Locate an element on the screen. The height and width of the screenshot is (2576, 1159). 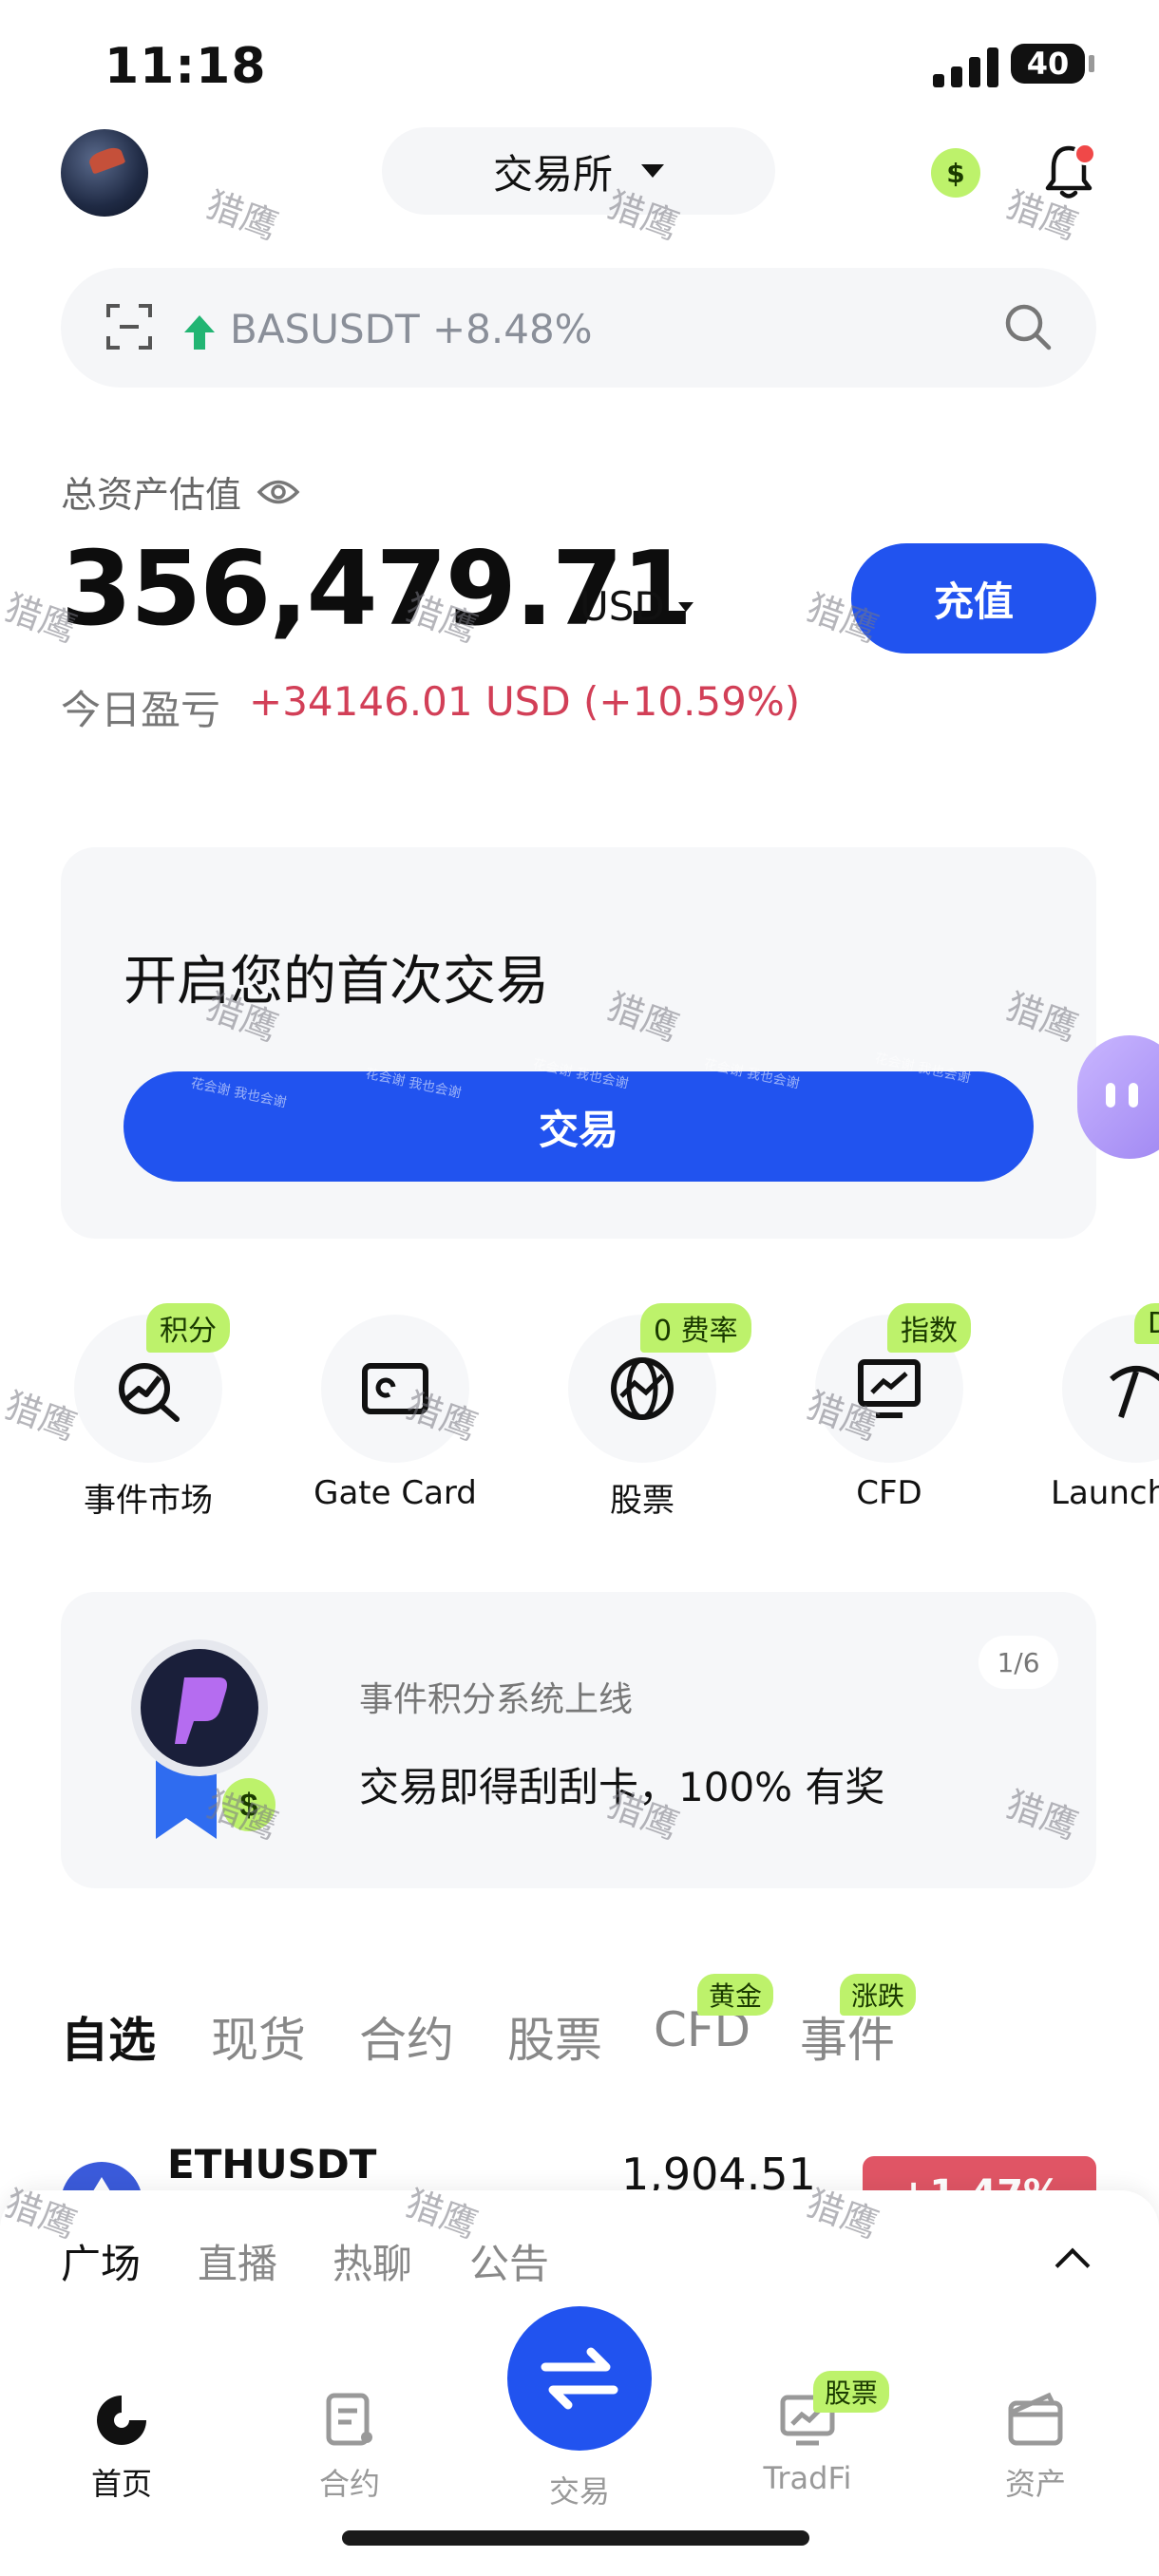
currency-selector: USD is located at coordinates (637, 606).